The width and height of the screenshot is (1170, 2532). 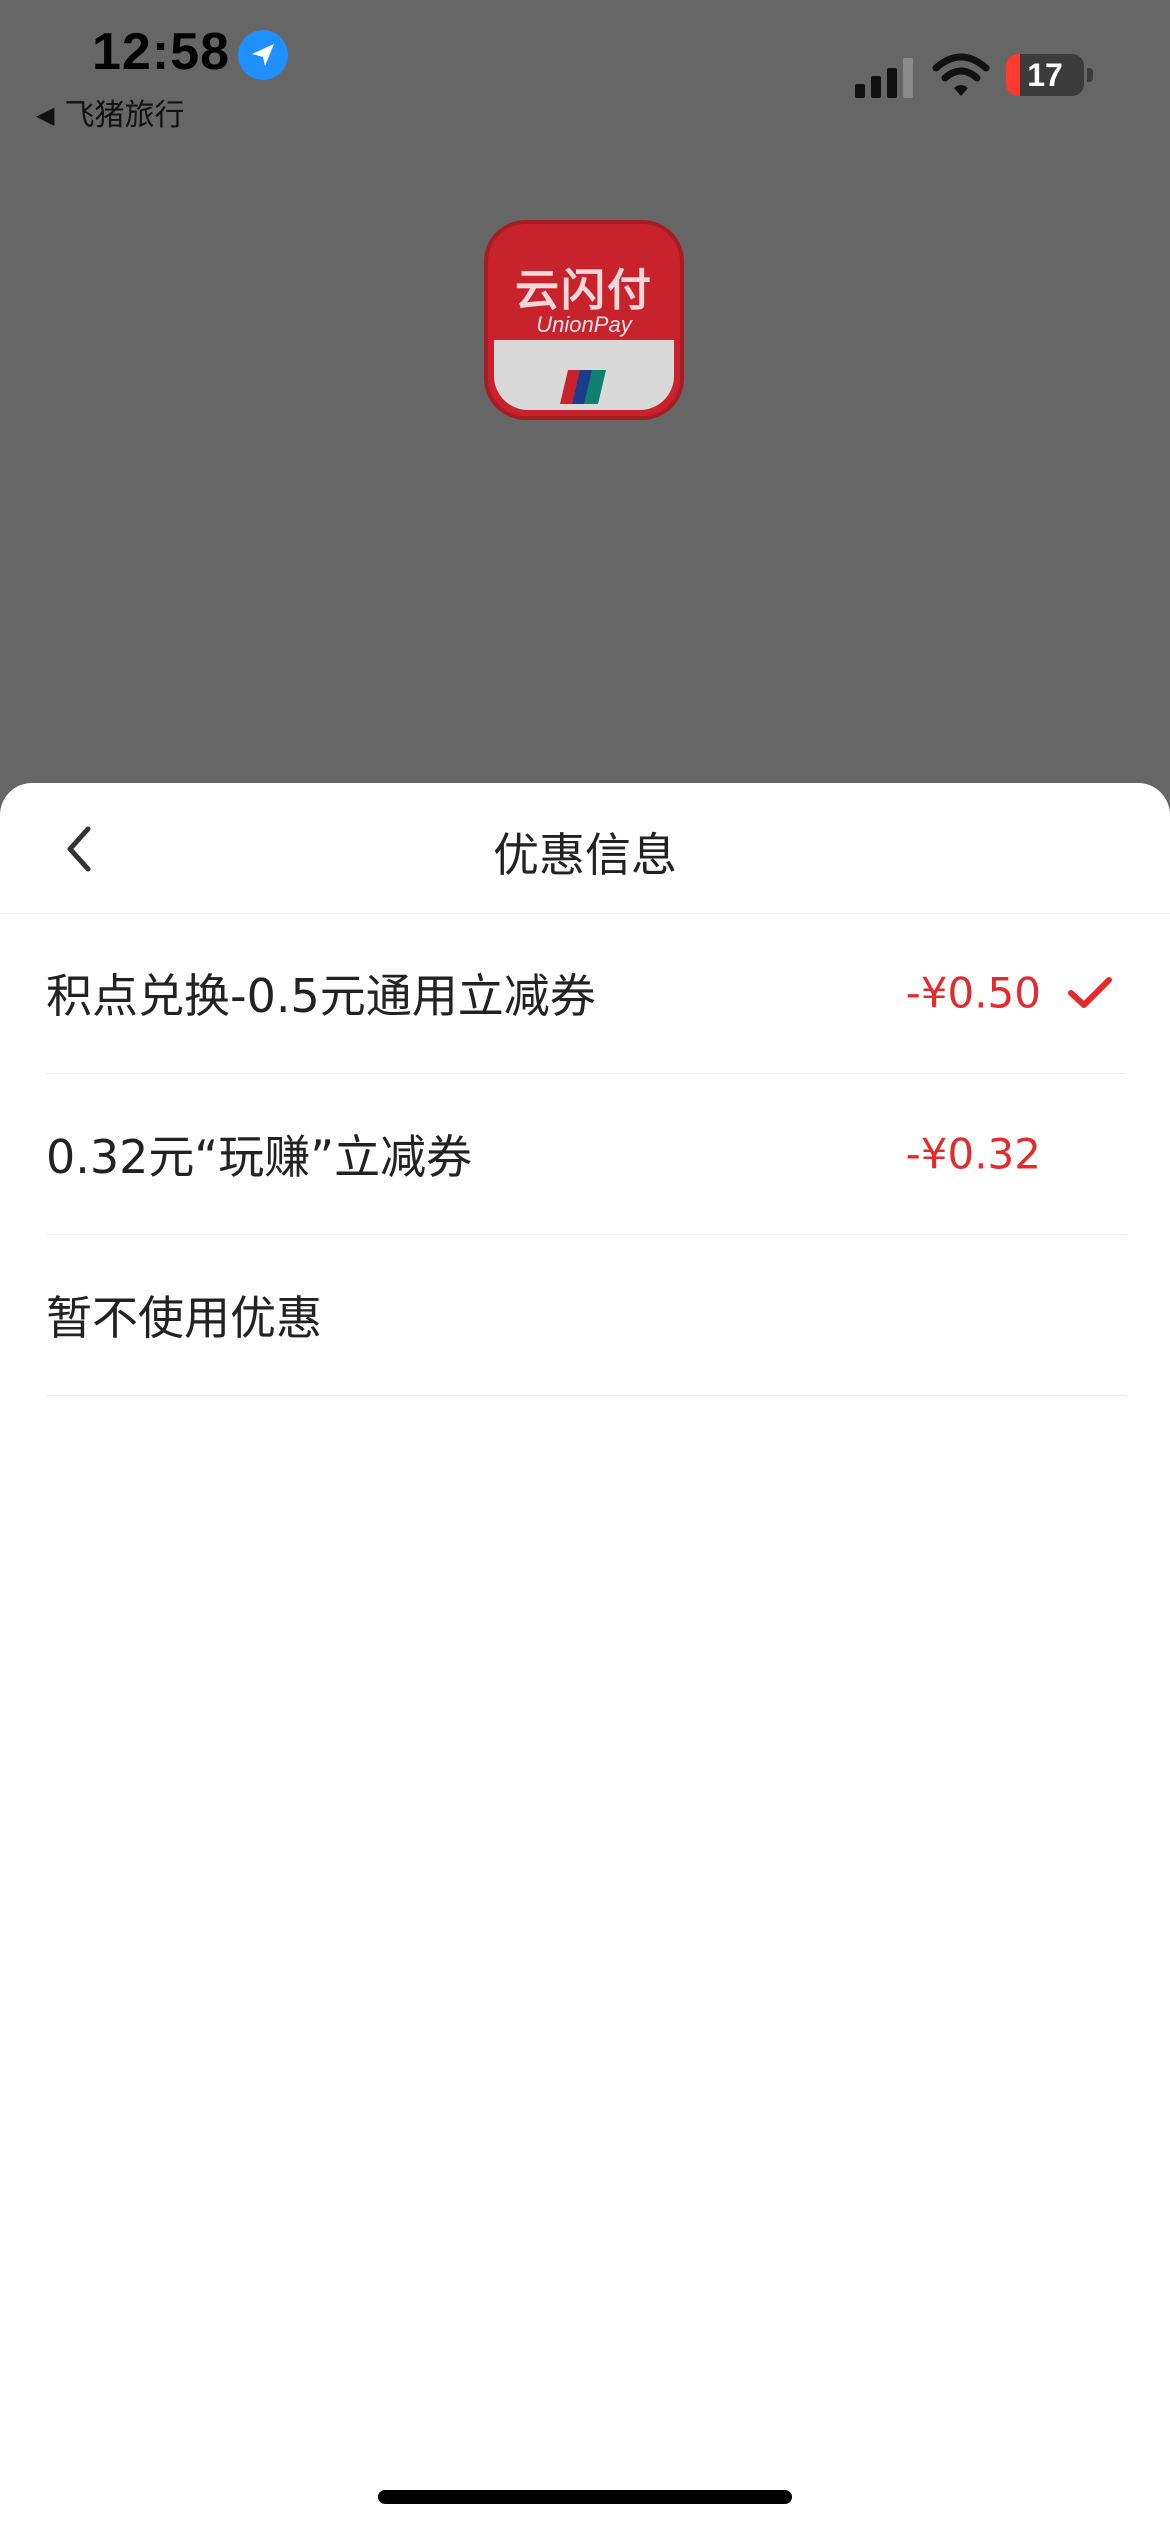 I want to click on status-time: 12:58, so click(x=161, y=52).